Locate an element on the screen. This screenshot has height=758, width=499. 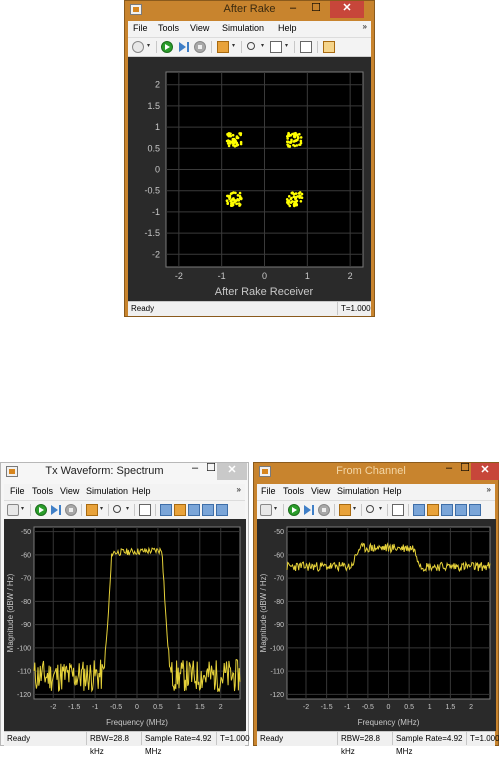
y-tick-label: -80 is located at coordinates (279, 602).